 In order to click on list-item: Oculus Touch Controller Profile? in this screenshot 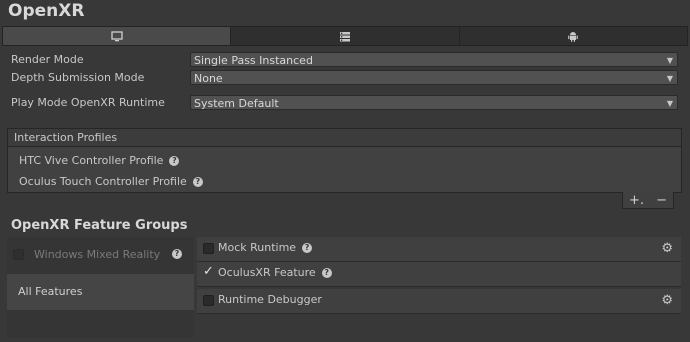, I will do `click(111, 181)`.